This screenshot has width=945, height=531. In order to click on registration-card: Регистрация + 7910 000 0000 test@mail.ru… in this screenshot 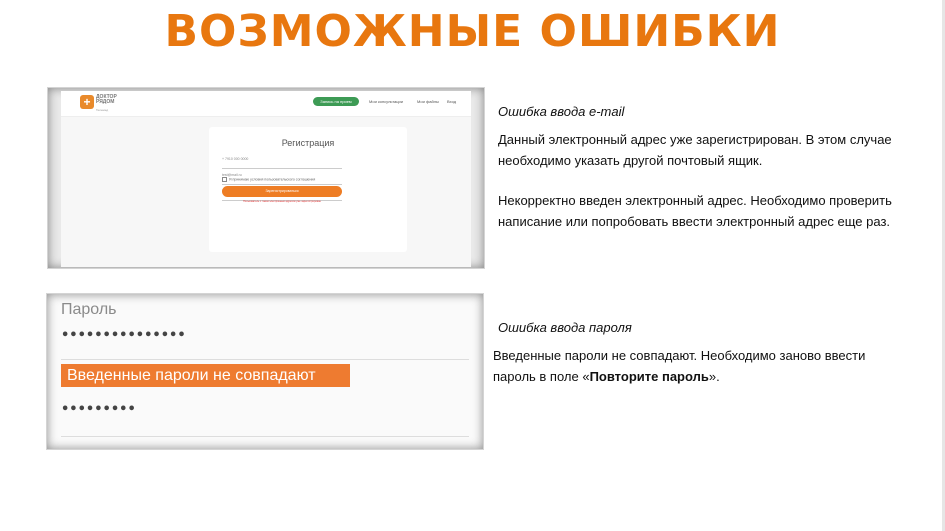, I will do `click(308, 189)`.